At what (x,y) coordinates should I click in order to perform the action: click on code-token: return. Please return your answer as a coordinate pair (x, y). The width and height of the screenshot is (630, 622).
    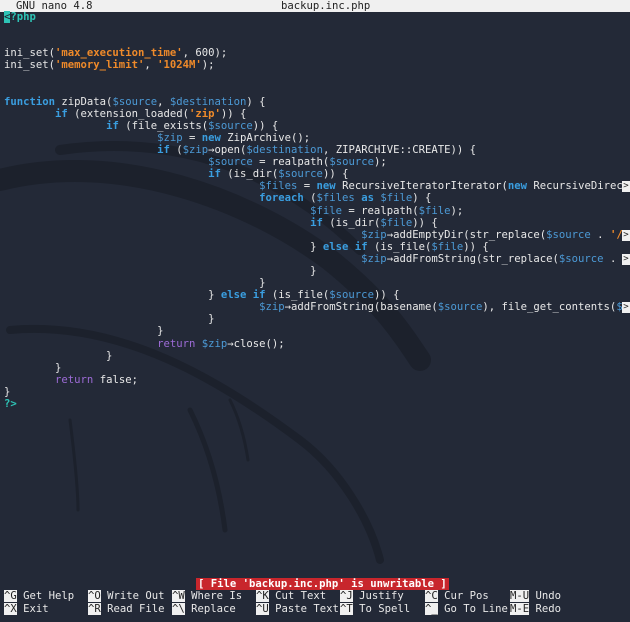
    Looking at the image, I should click on (176, 343).